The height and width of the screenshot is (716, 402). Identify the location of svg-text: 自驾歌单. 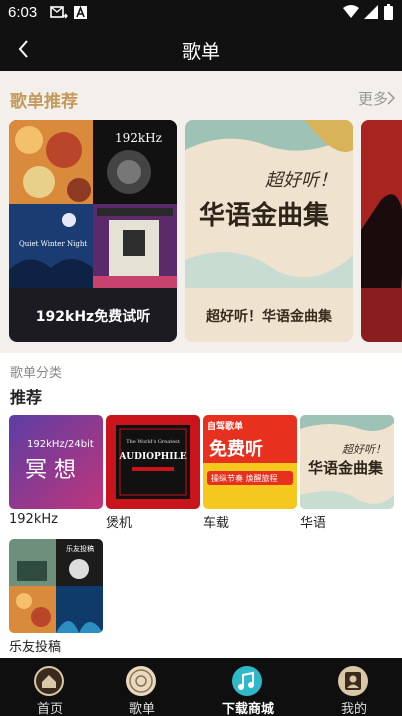
(225, 426).